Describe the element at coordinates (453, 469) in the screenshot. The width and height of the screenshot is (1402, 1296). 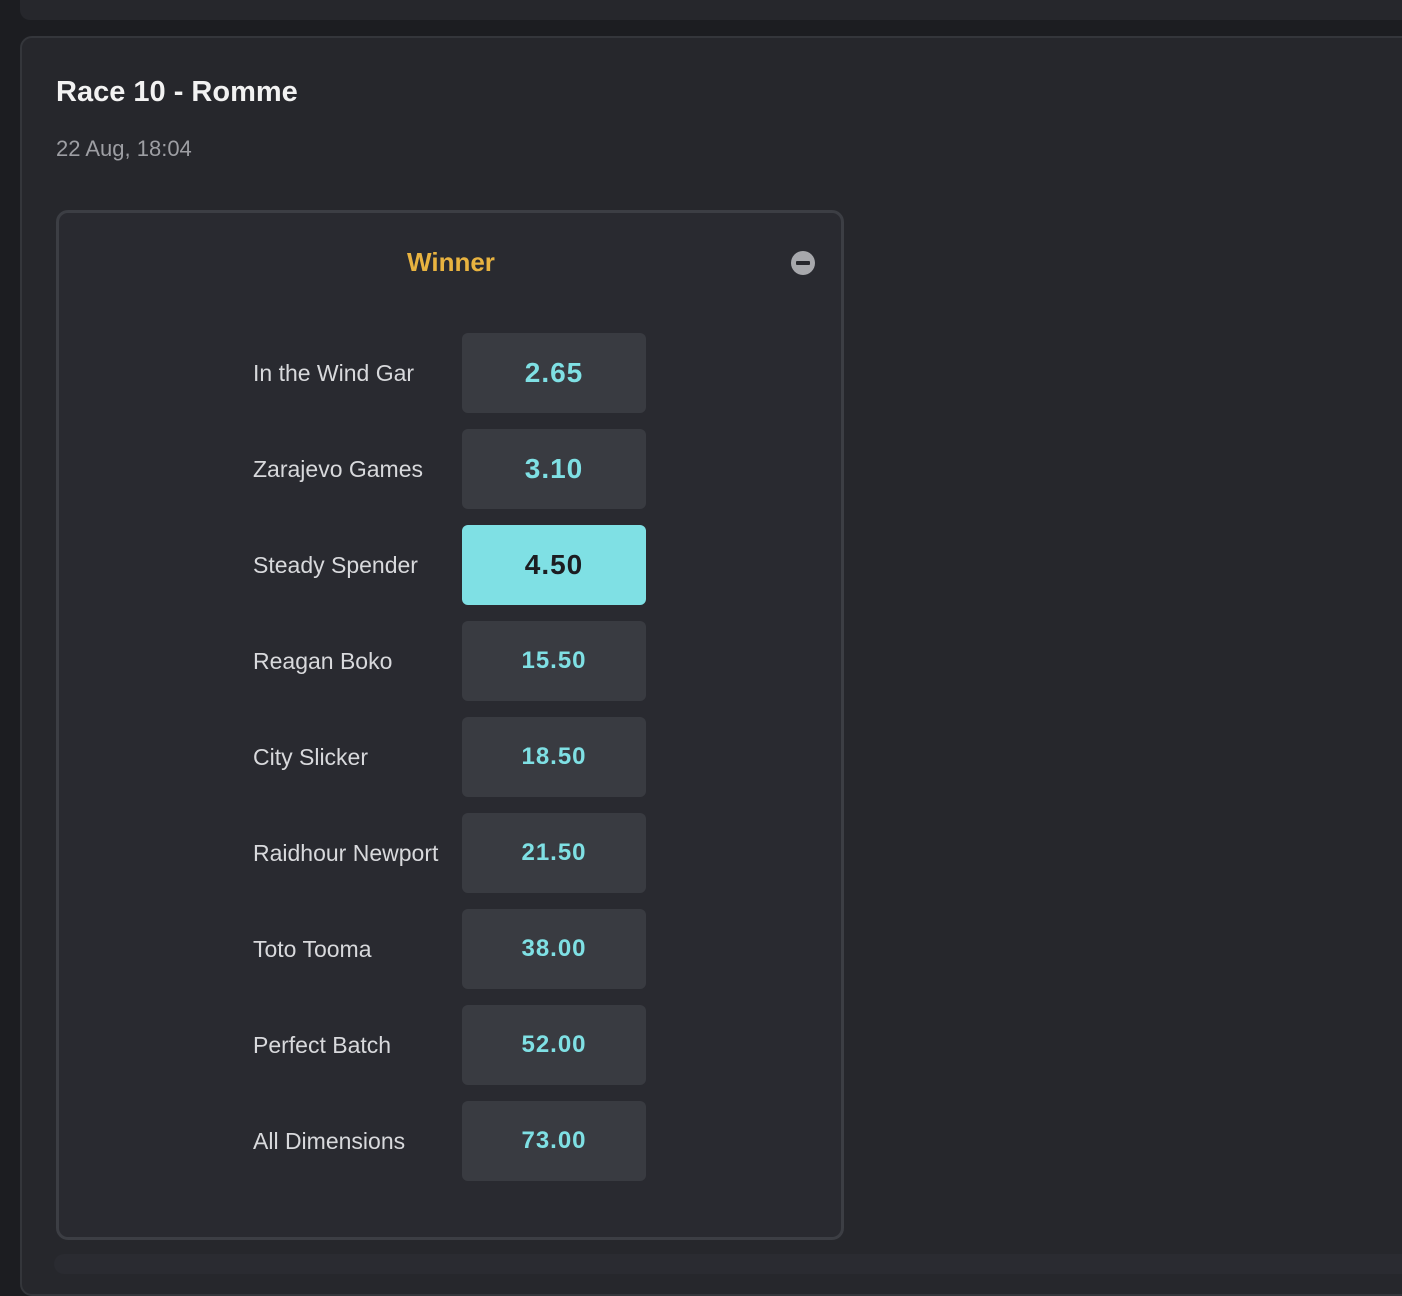
I see `runner-row: Zarajevo Games 3.10` at that location.